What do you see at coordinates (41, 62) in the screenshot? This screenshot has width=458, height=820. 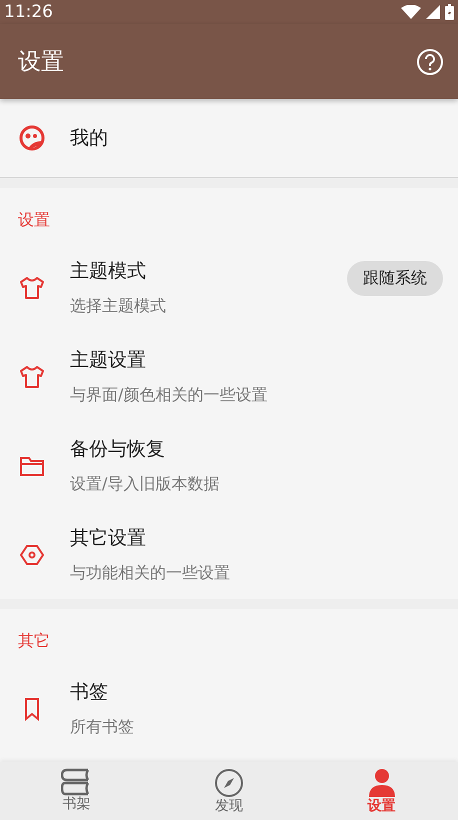 I see `app-title: 设置` at bounding box center [41, 62].